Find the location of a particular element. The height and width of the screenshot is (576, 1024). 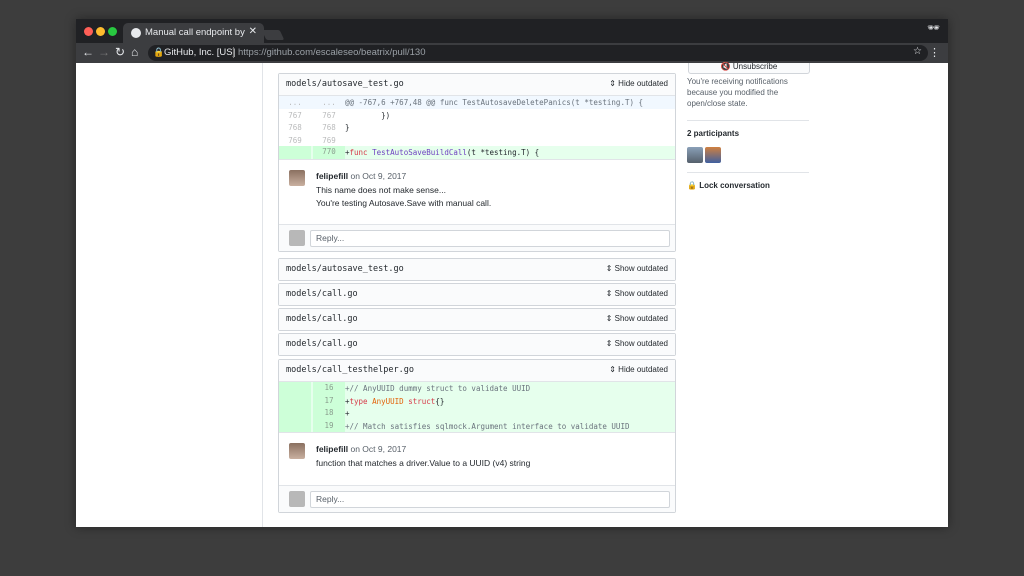

incognito-icon: 🕶 is located at coordinates (933, 28).